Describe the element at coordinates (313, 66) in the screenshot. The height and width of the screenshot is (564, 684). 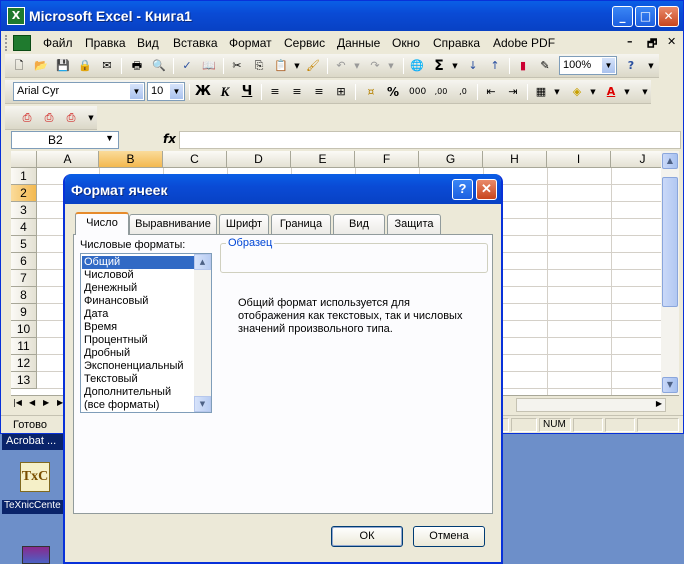
I see `format-painter-icon: 🖌` at that location.